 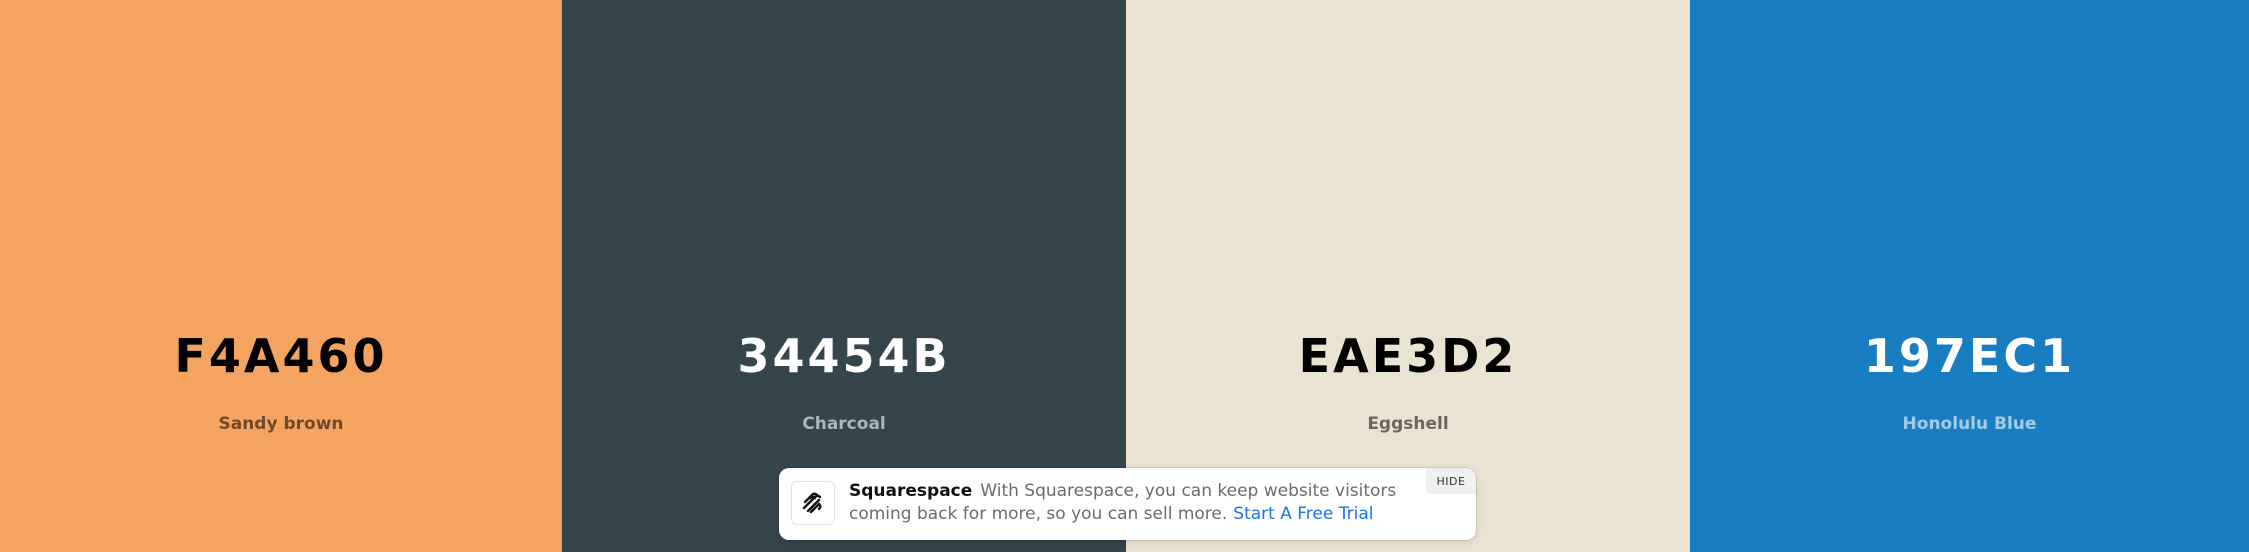 I want to click on squarespace-logo-icon, so click(x=813, y=503).